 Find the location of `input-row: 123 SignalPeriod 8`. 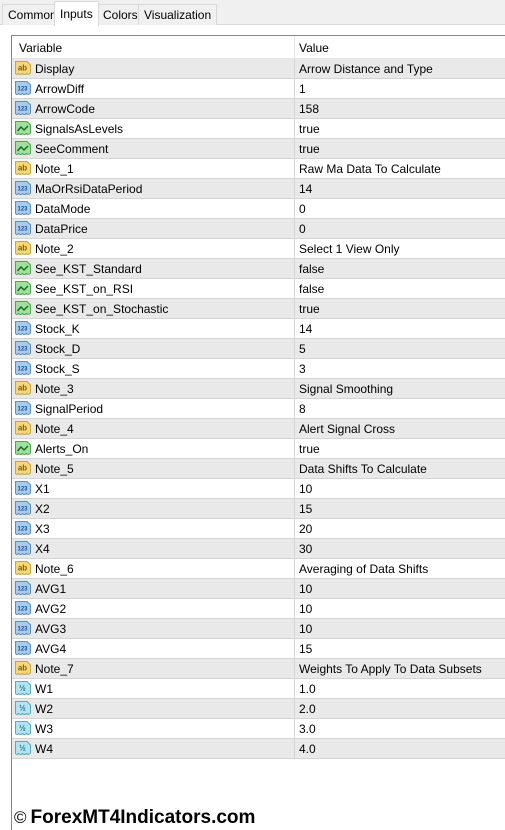

input-row: 123 SignalPeriod 8 is located at coordinates (258, 409).